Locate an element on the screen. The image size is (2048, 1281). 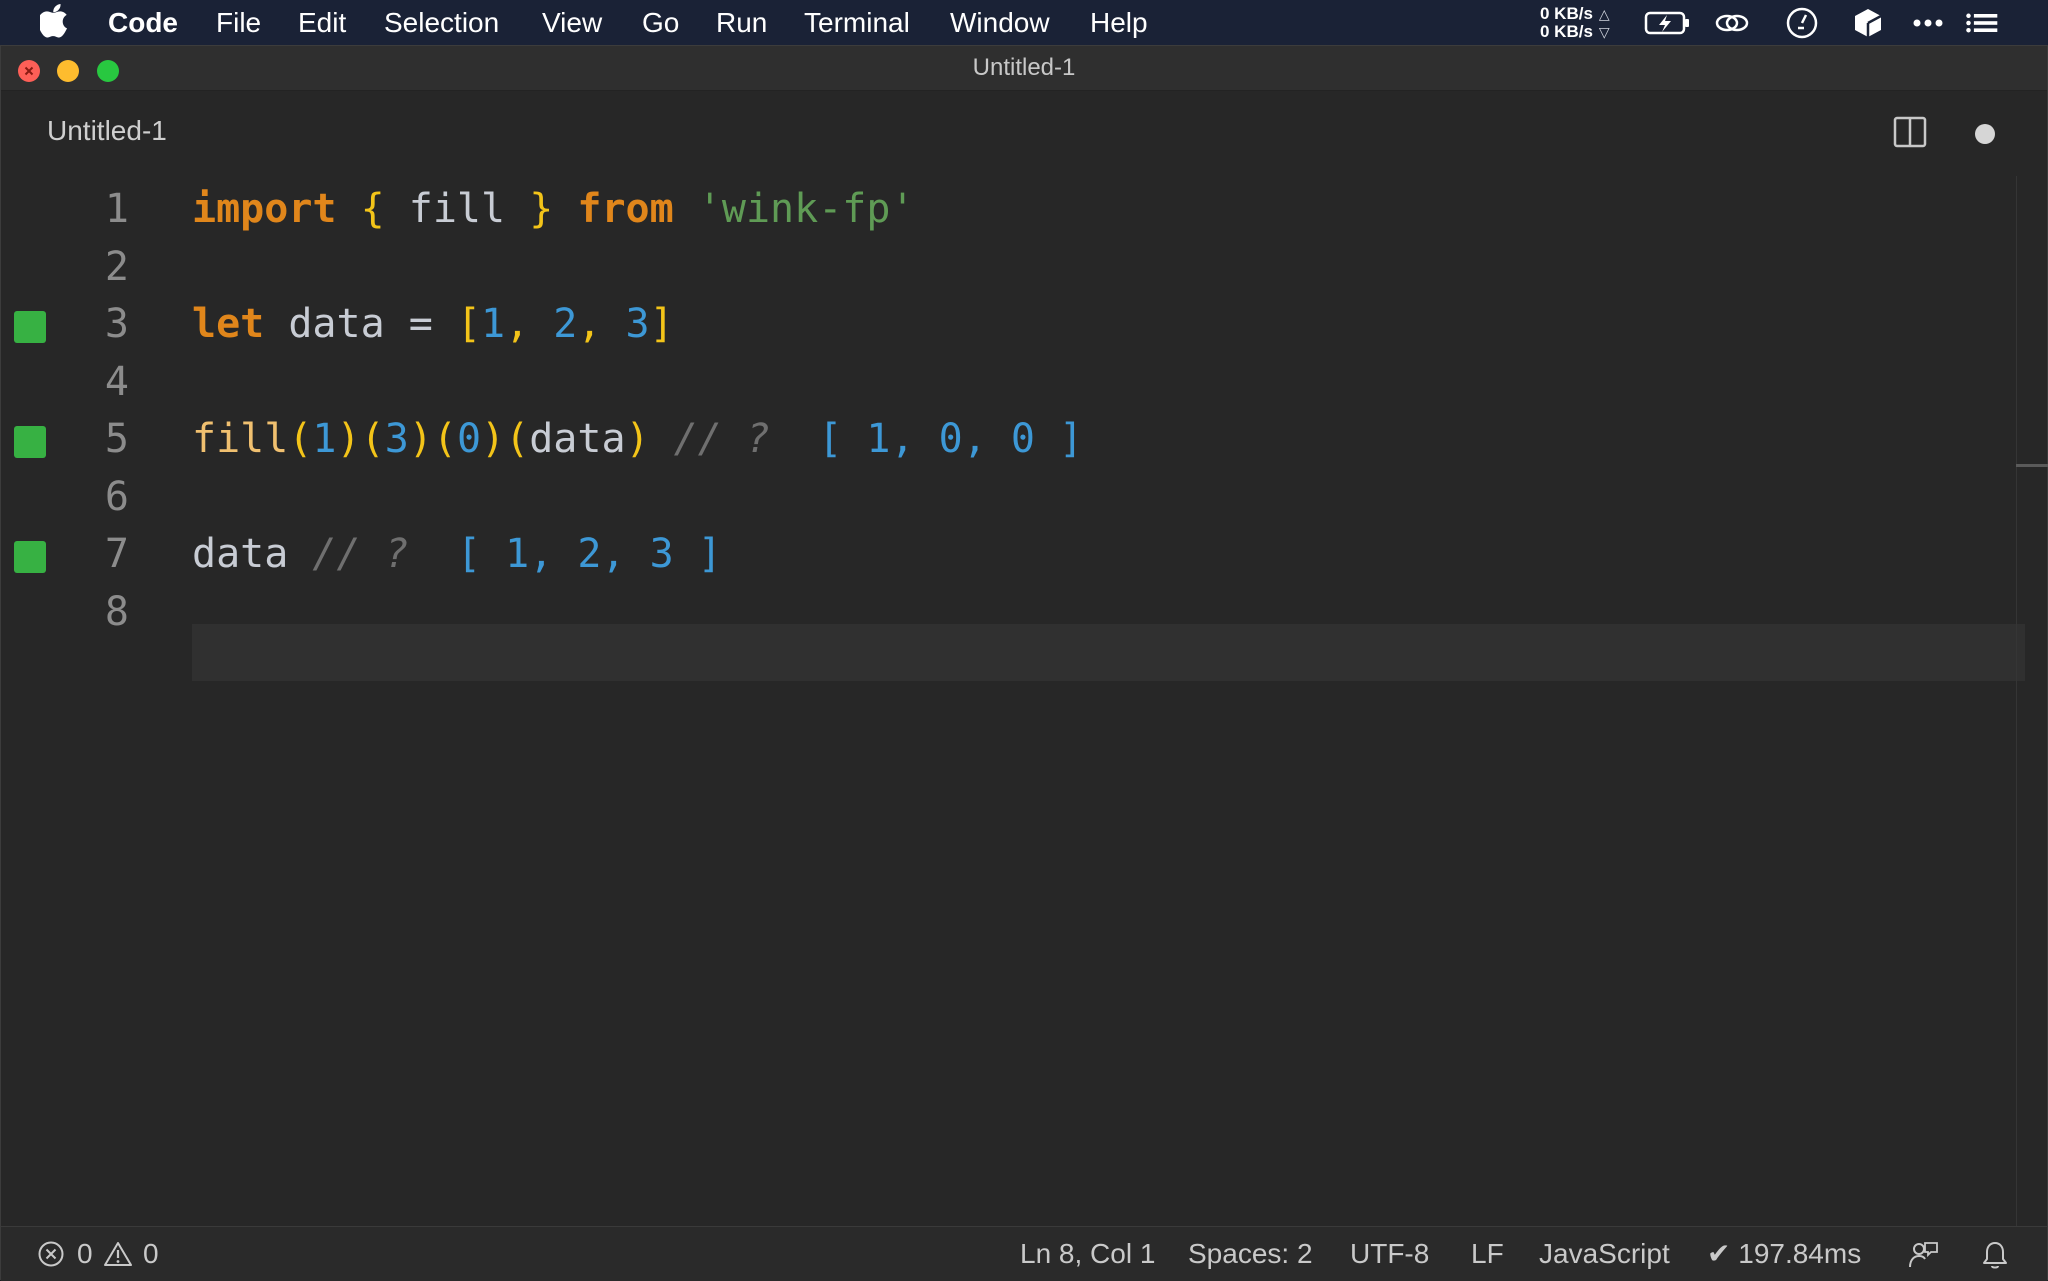
menu-window-label: Window is located at coordinates (1000, 22).